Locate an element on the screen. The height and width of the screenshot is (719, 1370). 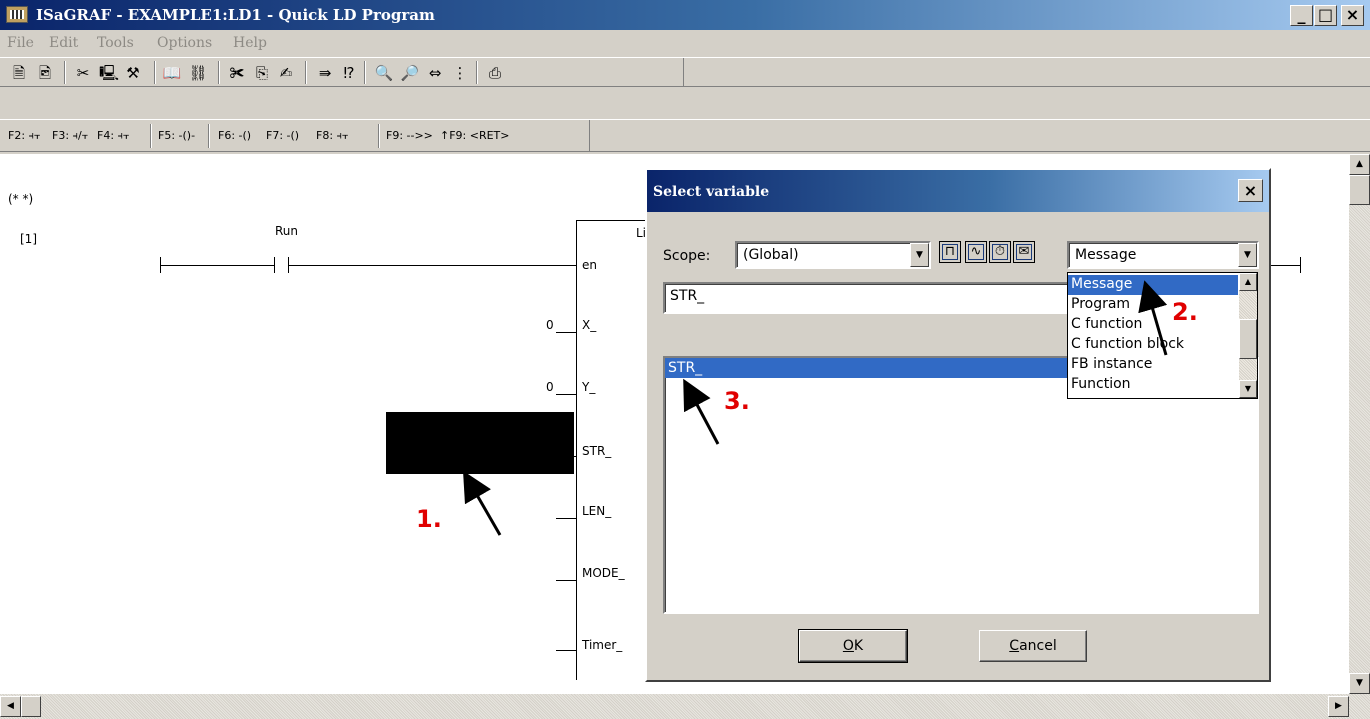
rung-comment: (* *) is located at coordinates (21, 199).